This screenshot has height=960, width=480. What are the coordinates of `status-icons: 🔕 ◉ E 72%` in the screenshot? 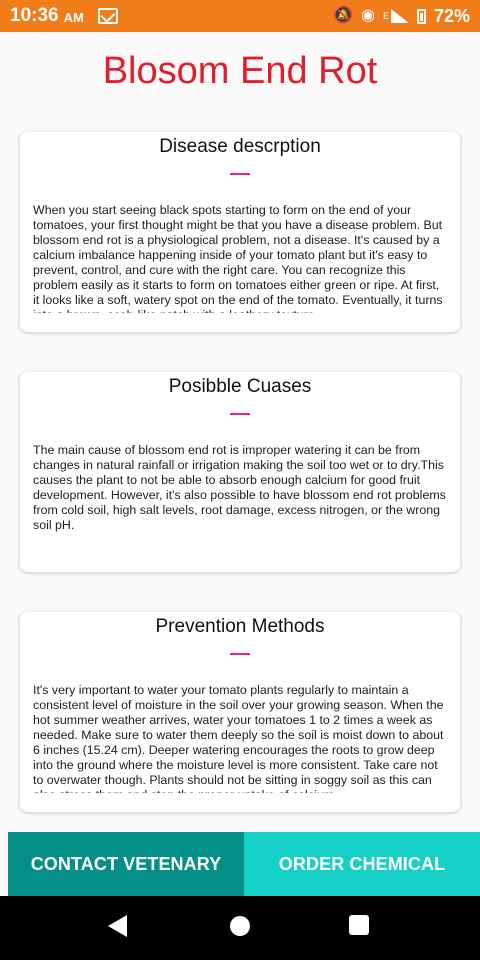 It's located at (401, 16).